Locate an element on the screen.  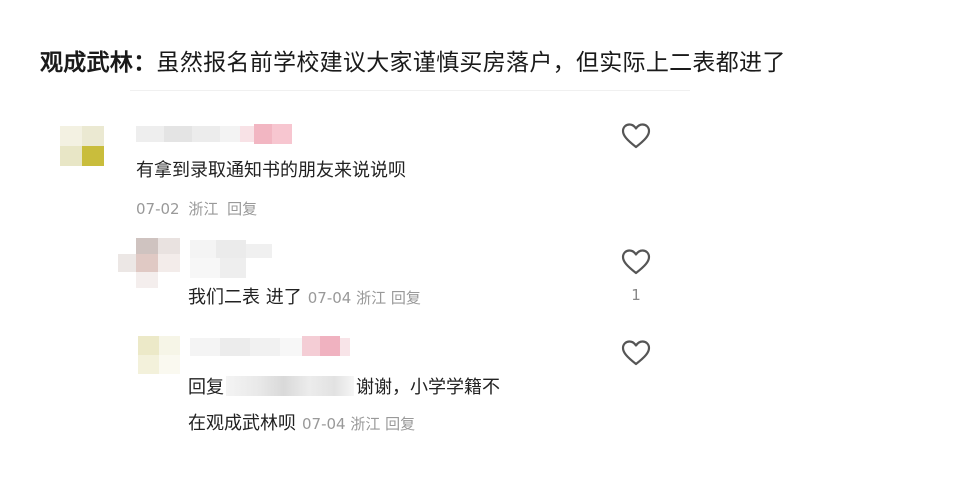
comment-text: 有拿到录取通知书的朋友来说说呗 is located at coordinates (271, 170).